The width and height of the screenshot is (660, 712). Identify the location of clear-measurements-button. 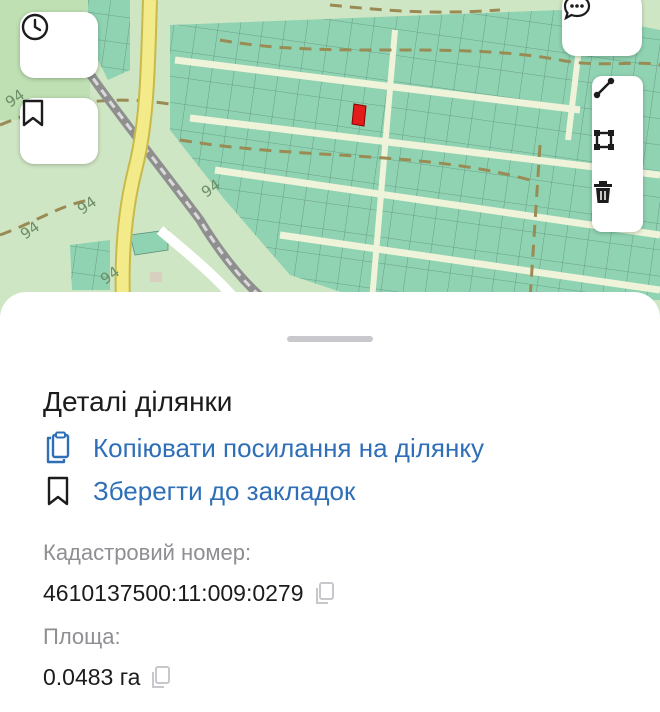
(617, 206).